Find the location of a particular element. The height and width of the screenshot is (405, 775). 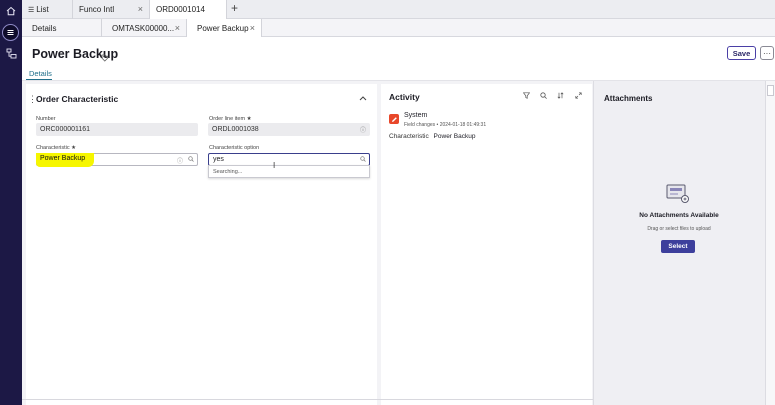

select-files-button: Select is located at coordinates (678, 246).